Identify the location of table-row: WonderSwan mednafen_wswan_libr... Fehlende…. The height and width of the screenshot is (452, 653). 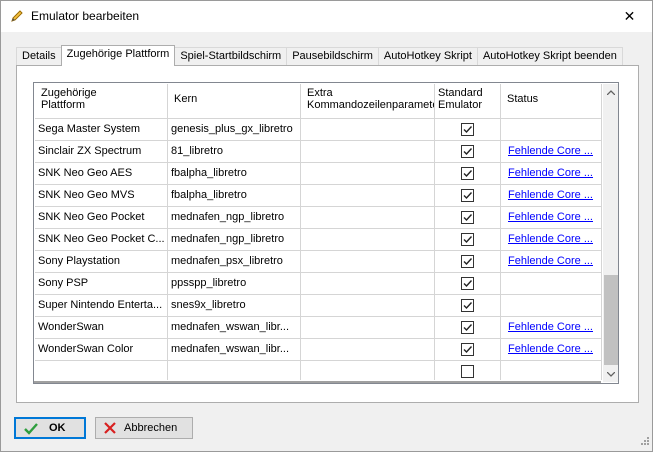
(318, 328).